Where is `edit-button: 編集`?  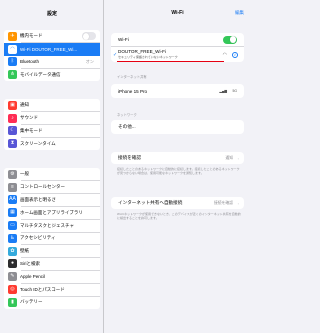 edit-button: 編集 is located at coordinates (239, 13).